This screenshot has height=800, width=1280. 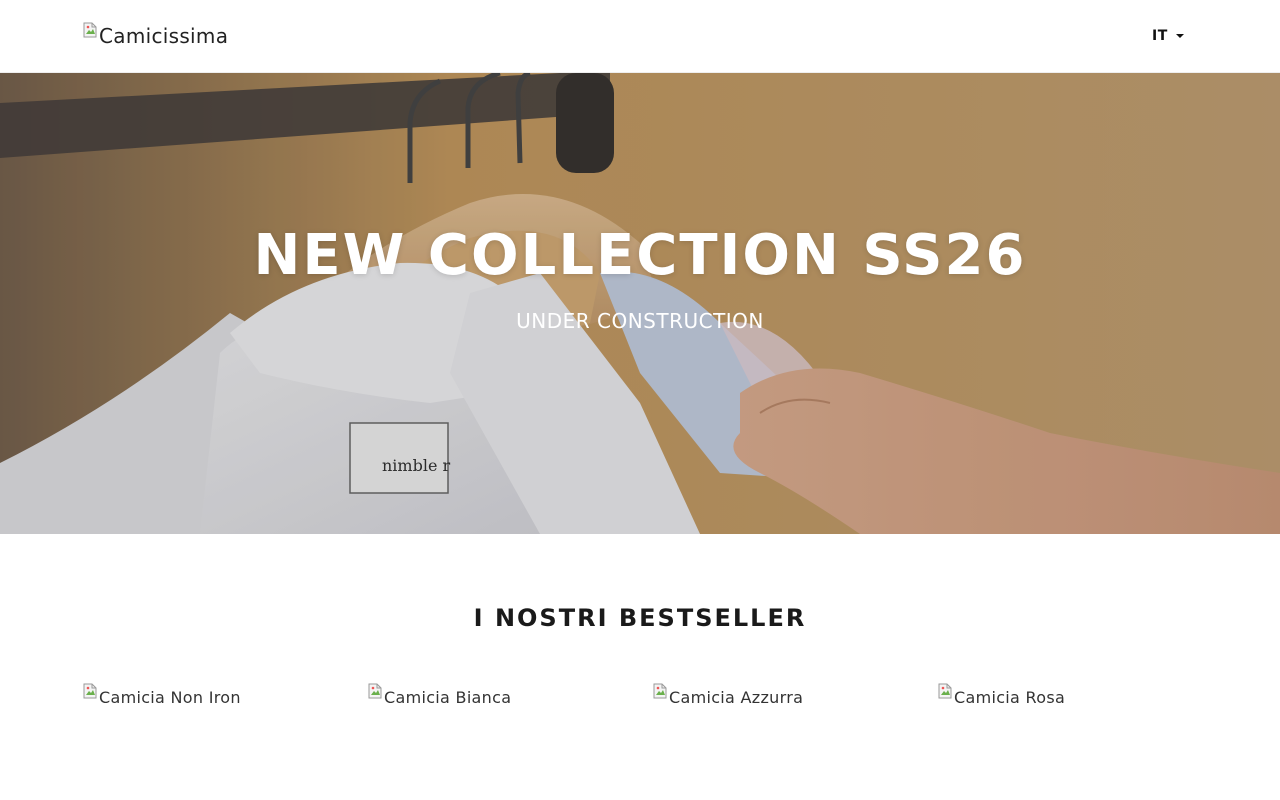 I want to click on logo-link: Camicissima, so click(x=155, y=36).